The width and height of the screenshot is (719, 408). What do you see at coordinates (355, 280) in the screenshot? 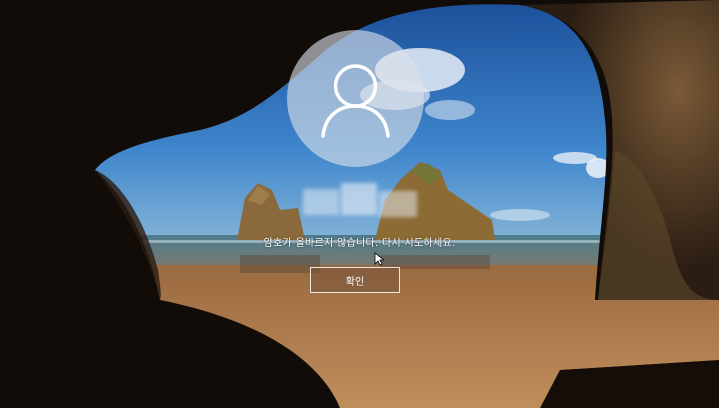
I see `ok-button: 확인` at bounding box center [355, 280].